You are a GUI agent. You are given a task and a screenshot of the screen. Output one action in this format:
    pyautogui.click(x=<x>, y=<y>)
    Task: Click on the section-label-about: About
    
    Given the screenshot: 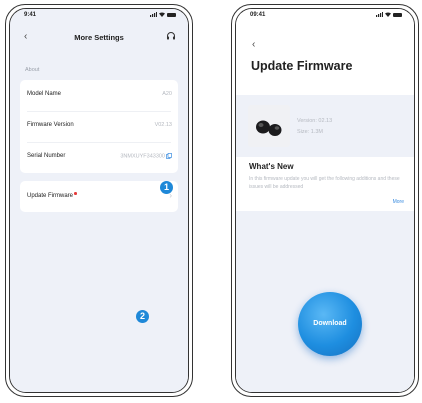 What is the action you would take?
    pyautogui.click(x=32, y=70)
    